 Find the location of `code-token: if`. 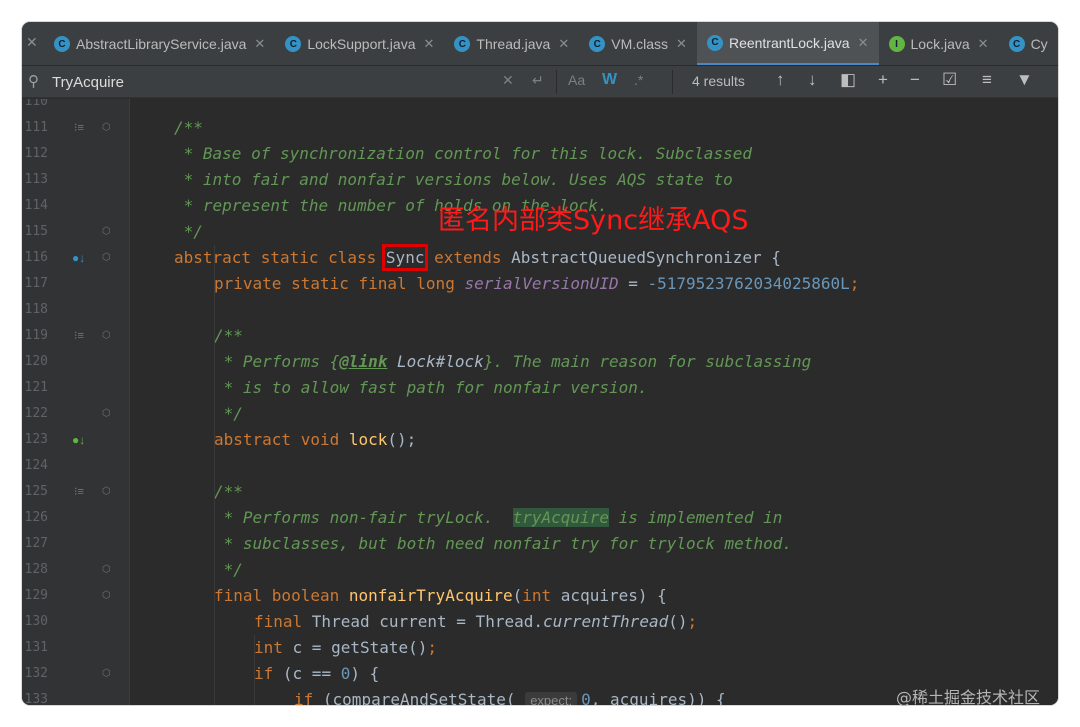

code-token: if is located at coordinates (308, 697).